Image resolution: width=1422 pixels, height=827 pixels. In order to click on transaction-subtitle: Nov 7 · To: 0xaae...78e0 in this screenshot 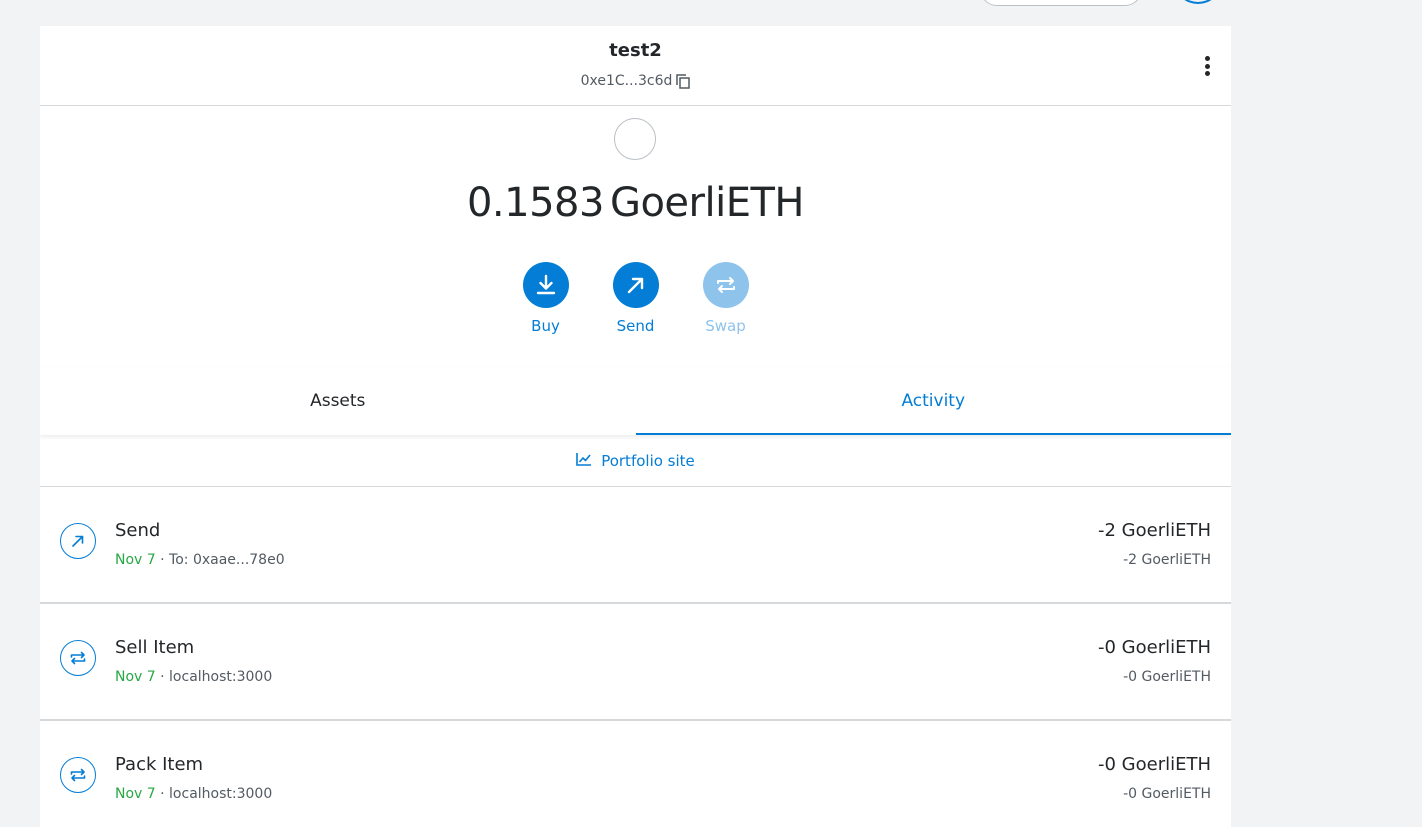, I will do `click(200, 560)`.